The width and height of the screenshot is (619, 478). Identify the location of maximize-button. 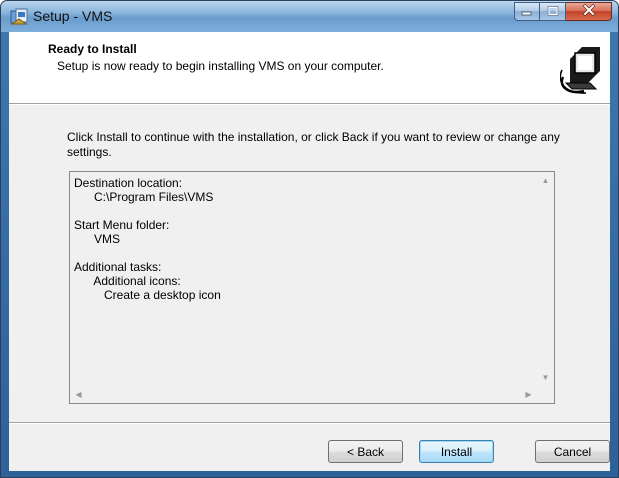
(553, 11).